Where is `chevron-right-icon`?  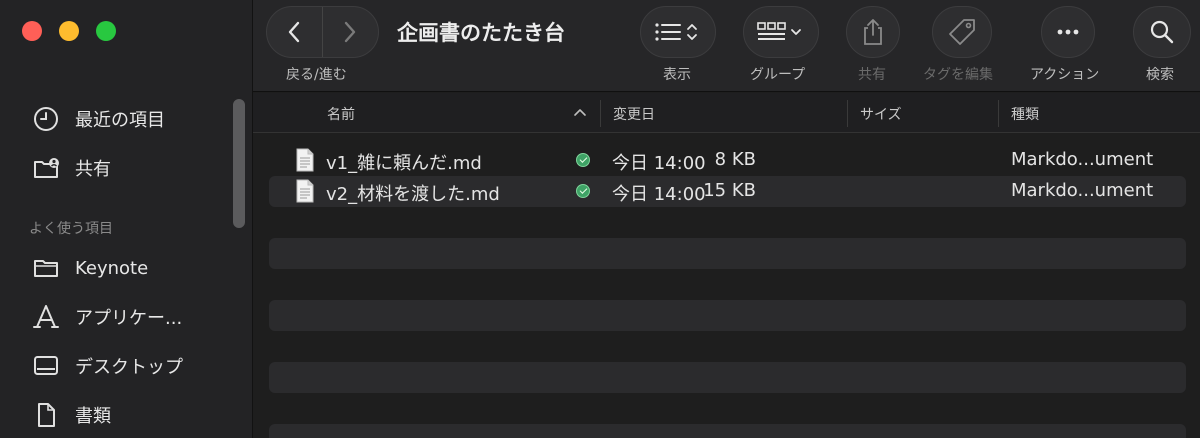
chevron-right-icon is located at coordinates (350, 32).